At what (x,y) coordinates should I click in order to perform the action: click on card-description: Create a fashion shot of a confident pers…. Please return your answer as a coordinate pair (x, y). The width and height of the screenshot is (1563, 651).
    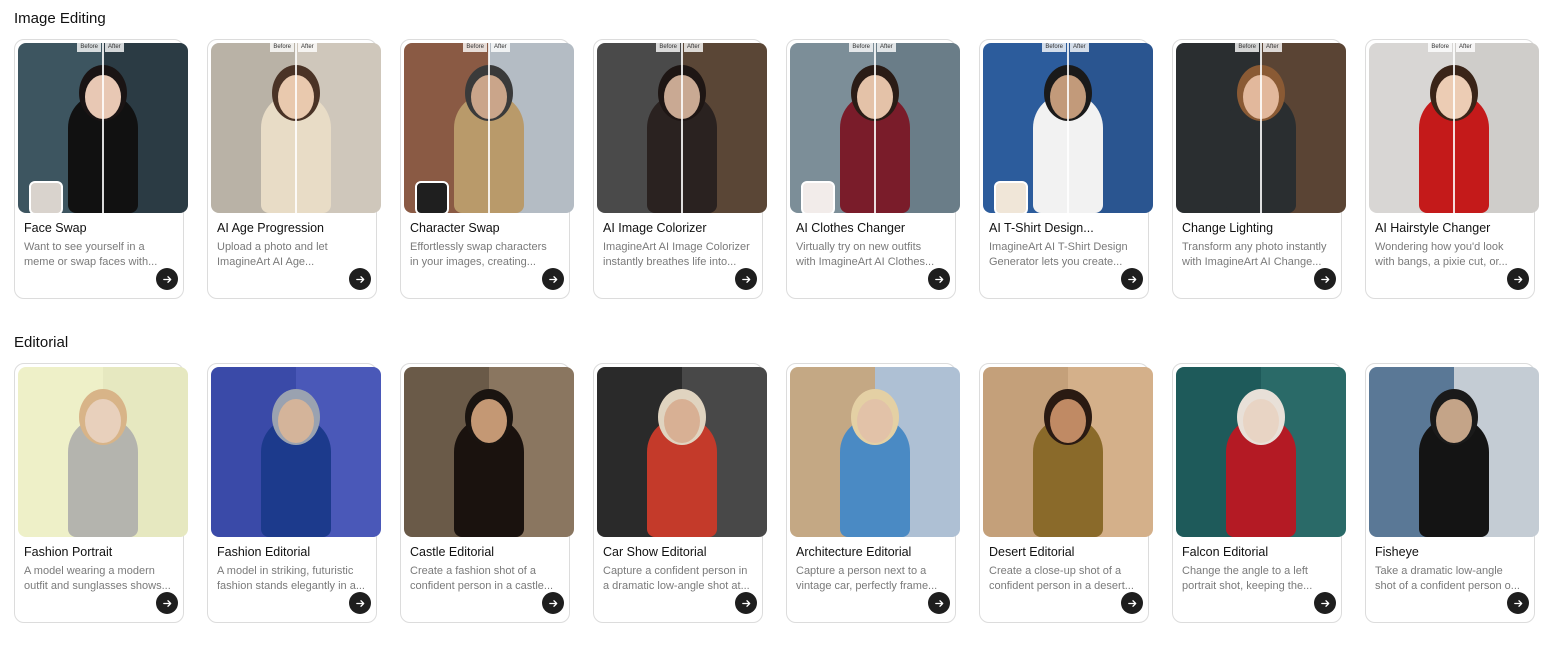
    Looking at the image, I should click on (487, 579).